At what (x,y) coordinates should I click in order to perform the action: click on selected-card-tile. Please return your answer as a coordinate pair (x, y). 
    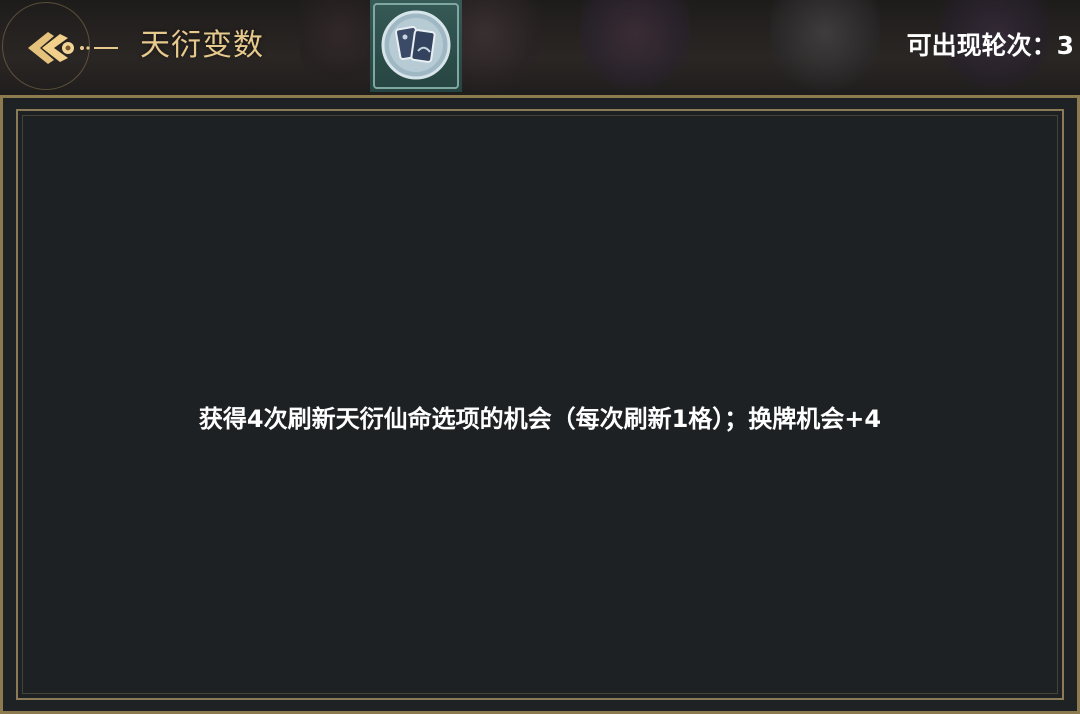
    Looking at the image, I should click on (416, 46).